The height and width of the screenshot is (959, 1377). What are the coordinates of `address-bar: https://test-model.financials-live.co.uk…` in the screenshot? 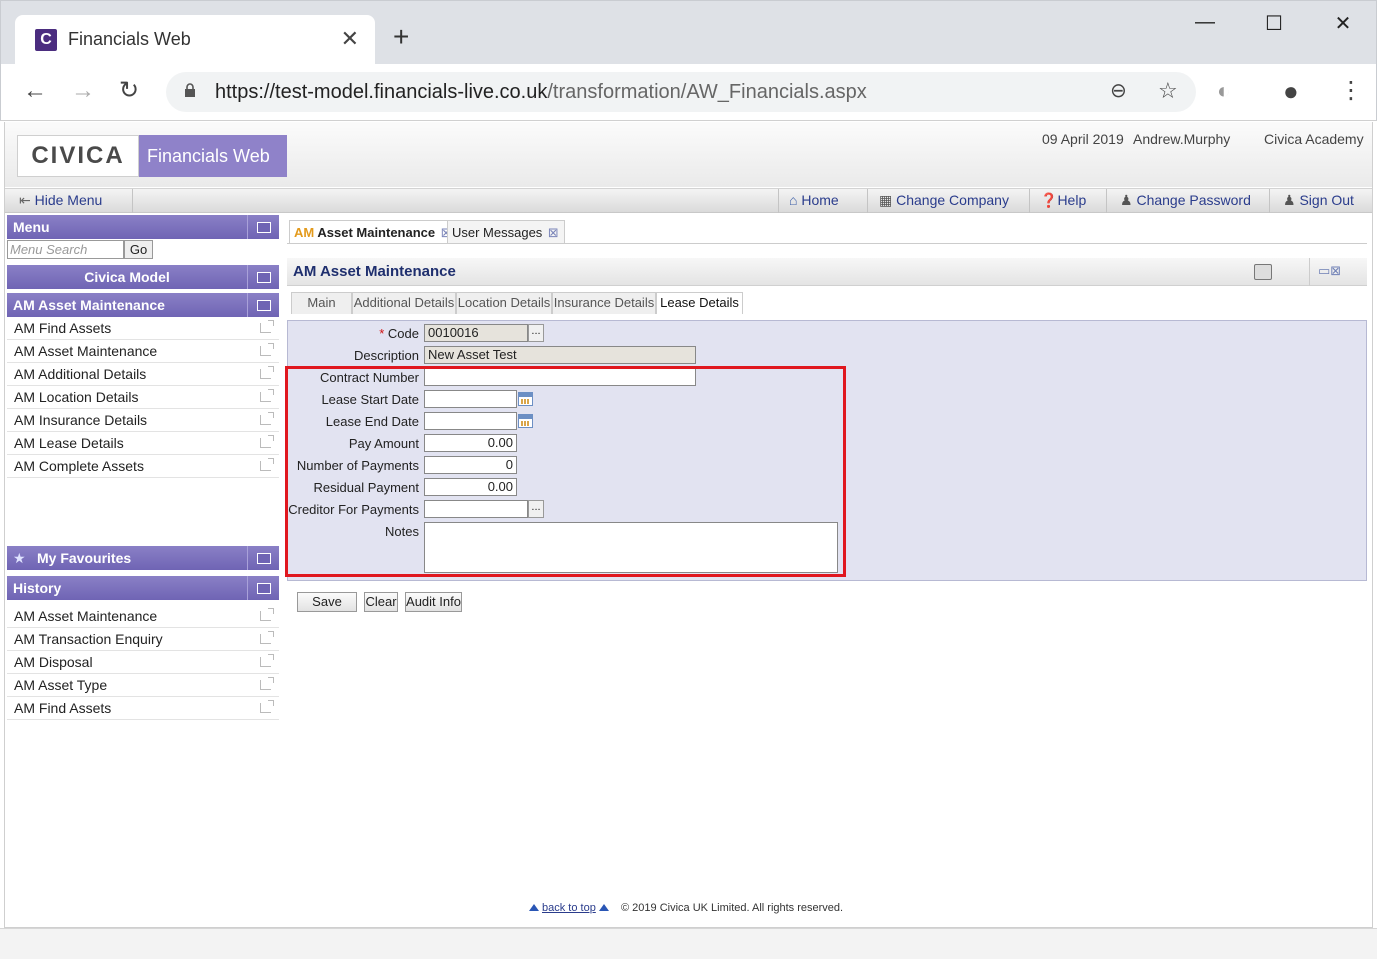 It's located at (681, 92).